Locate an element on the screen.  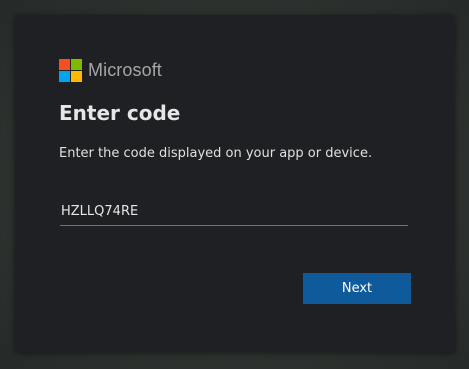
brand-header: Microsoft is located at coordinates (110, 70).